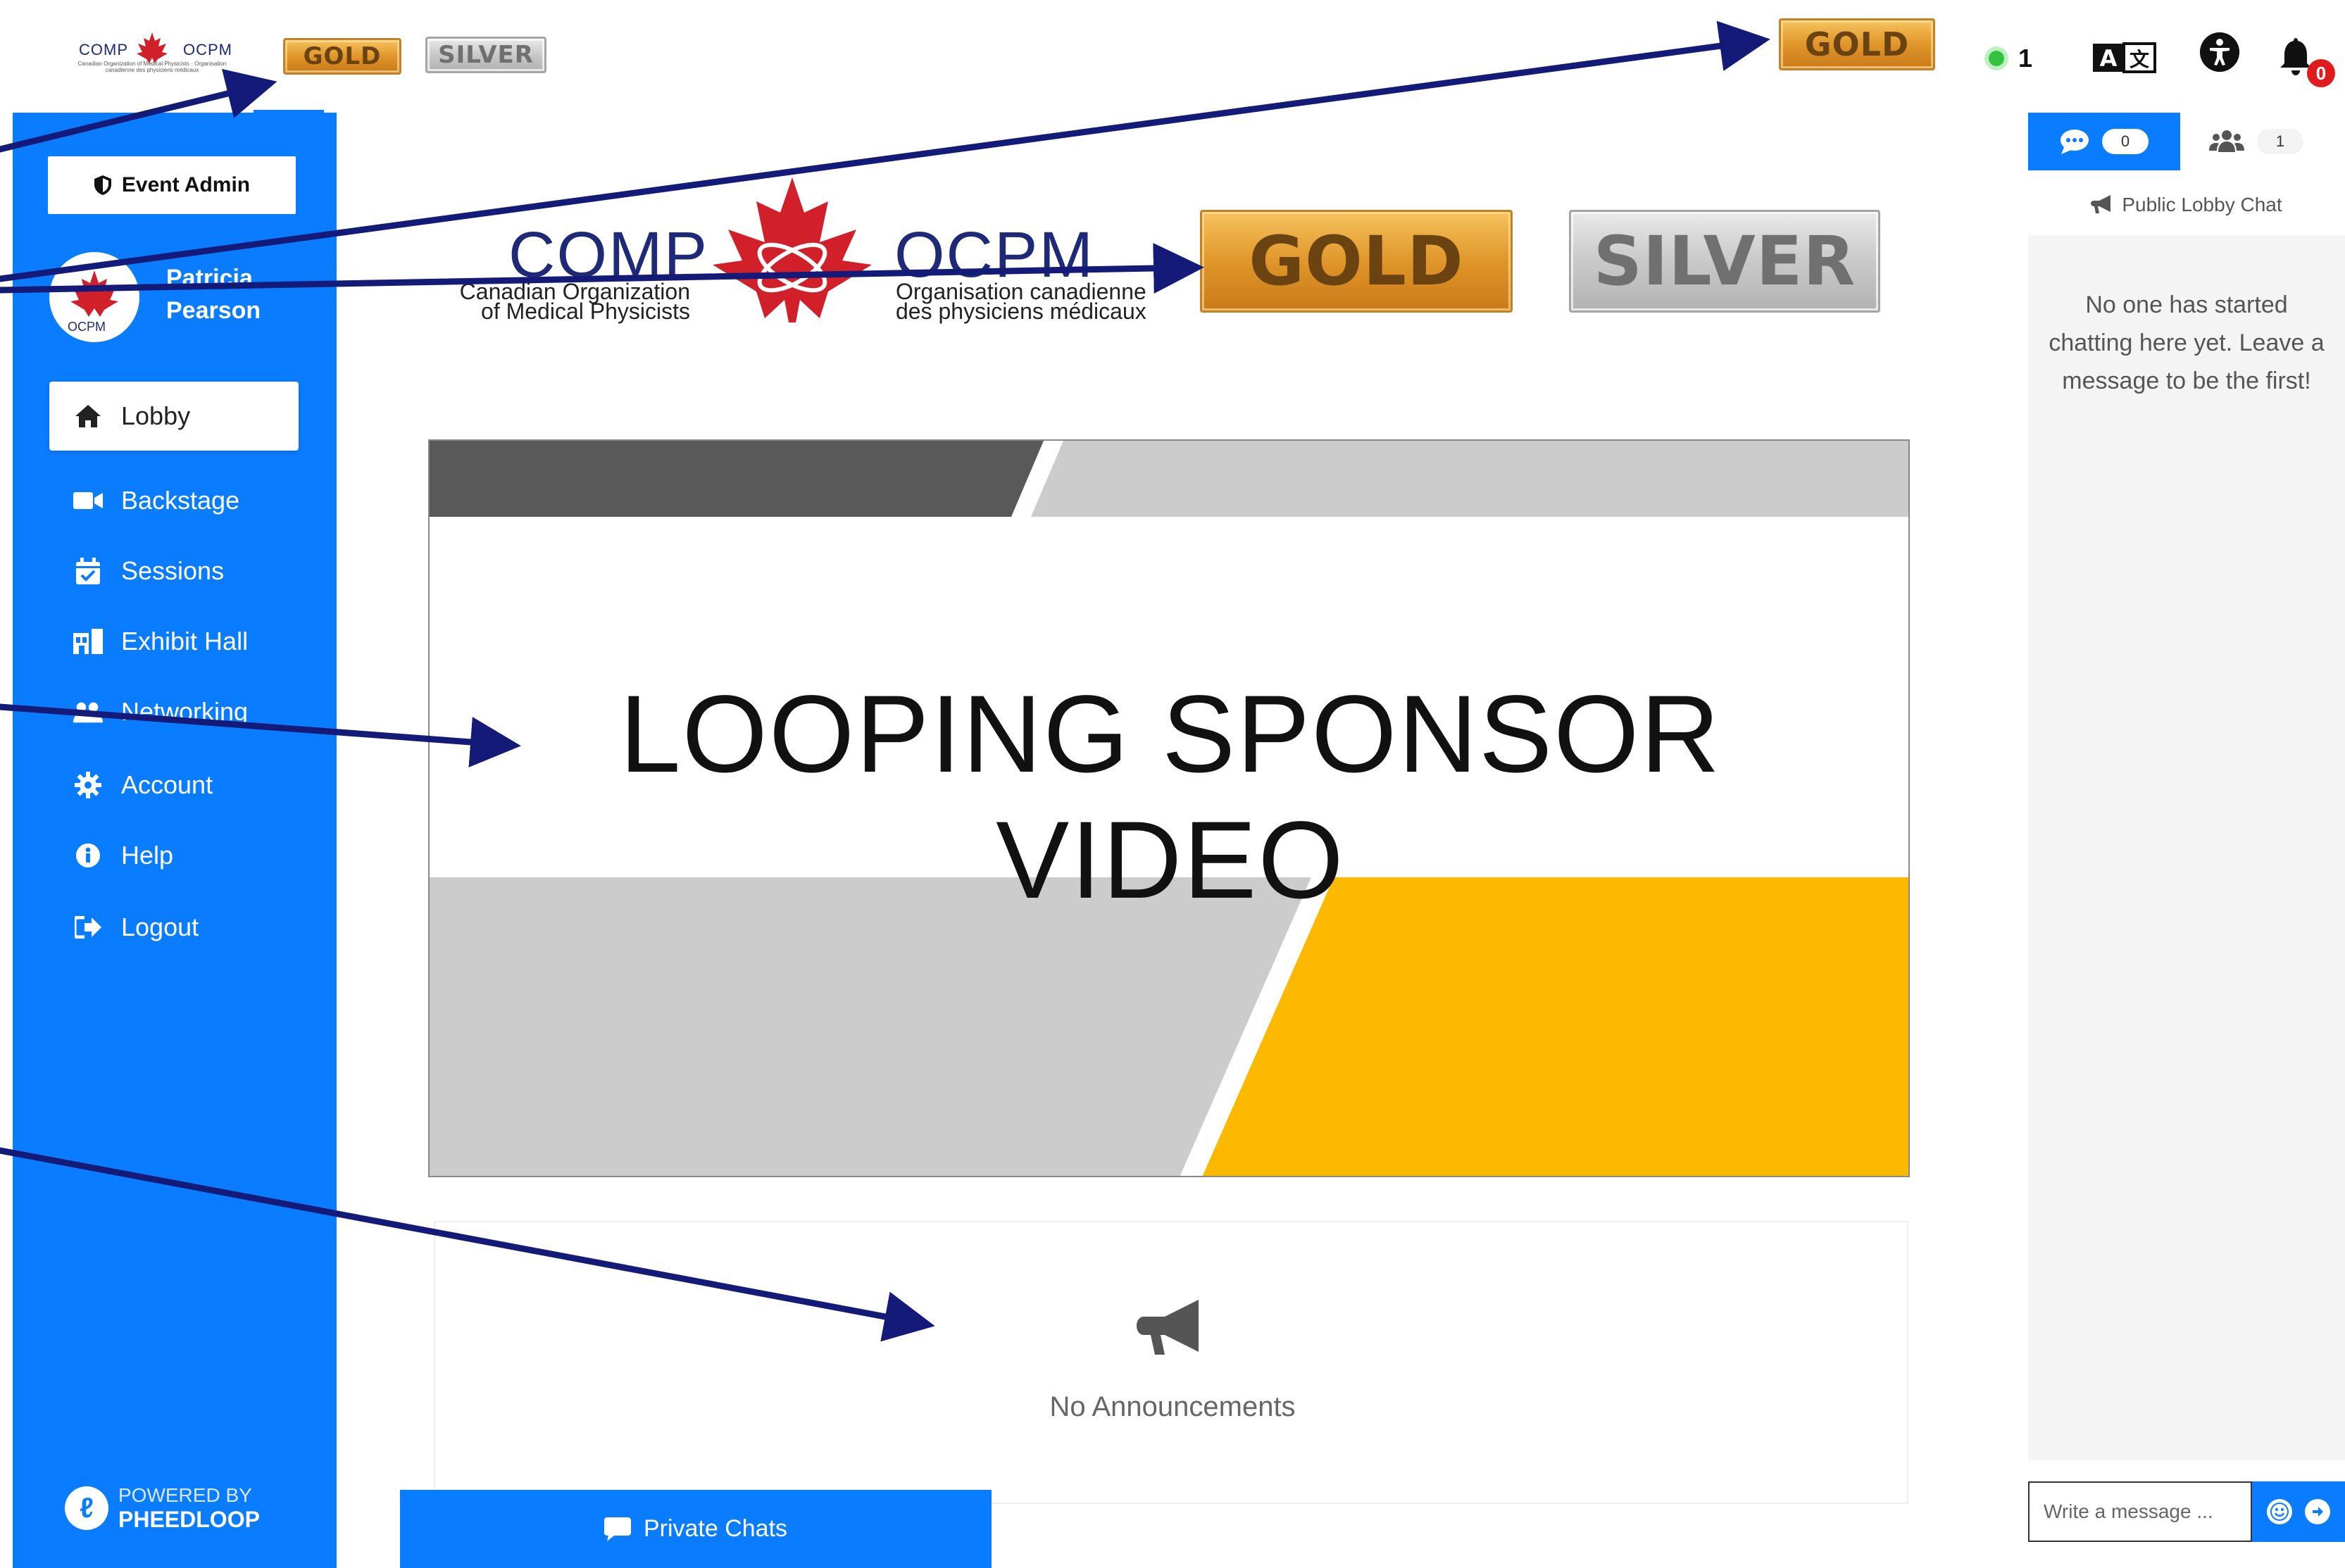  I want to click on send-icon, so click(2317, 1511).